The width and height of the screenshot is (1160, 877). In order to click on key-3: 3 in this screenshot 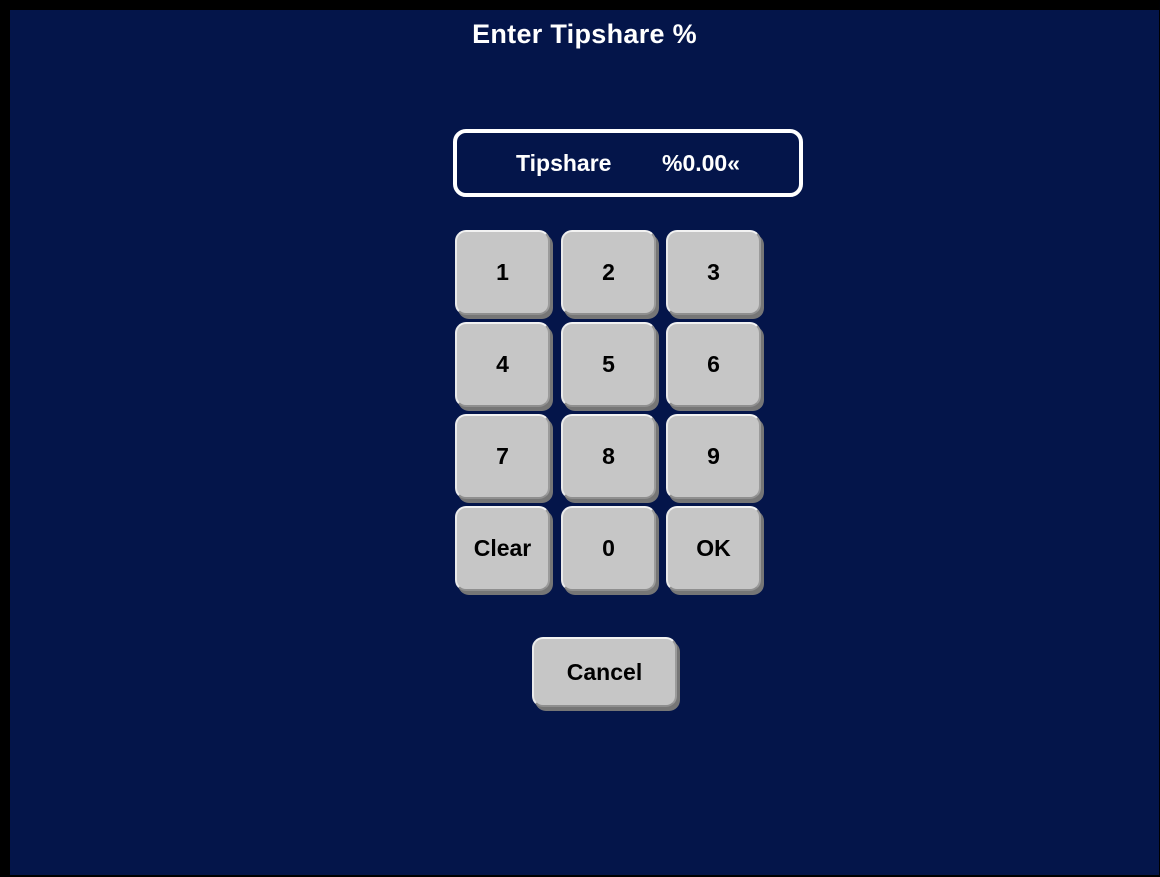, I will do `click(713, 272)`.